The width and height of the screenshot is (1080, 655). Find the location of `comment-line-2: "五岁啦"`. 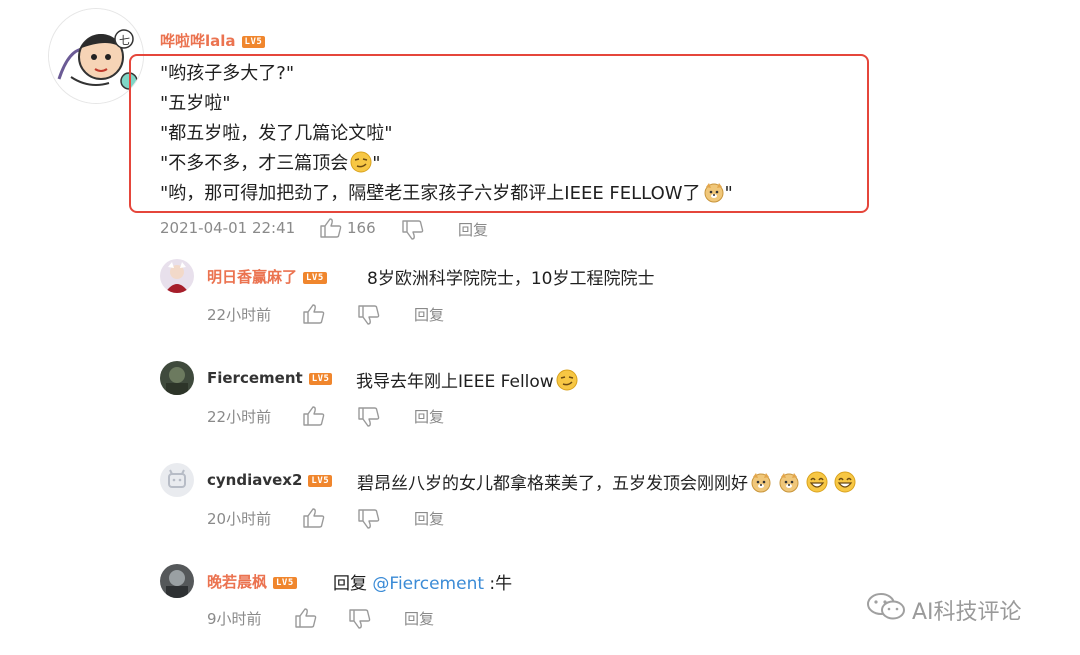

comment-line-2: "五岁啦" is located at coordinates (195, 103).